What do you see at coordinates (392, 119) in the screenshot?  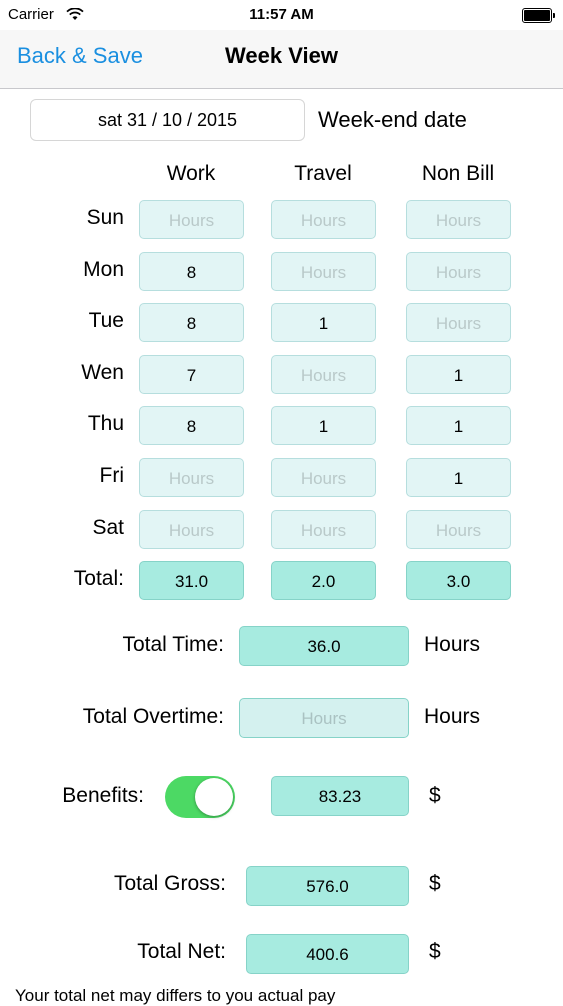 I see `week-end-date-label: Week-end date` at bounding box center [392, 119].